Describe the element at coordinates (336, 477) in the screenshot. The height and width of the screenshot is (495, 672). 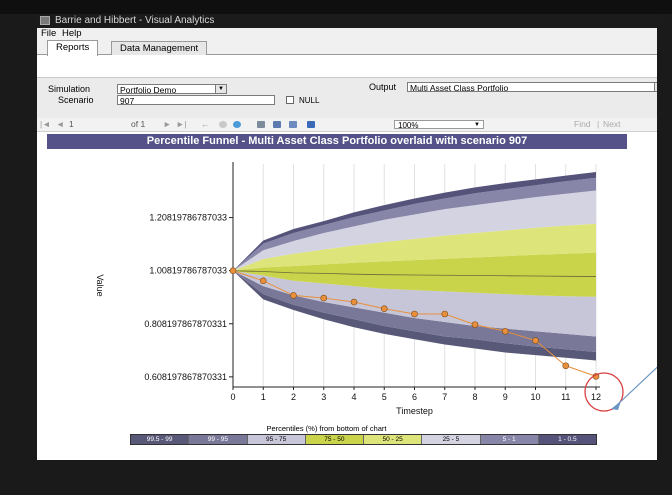
I see `bottom-edge` at that location.